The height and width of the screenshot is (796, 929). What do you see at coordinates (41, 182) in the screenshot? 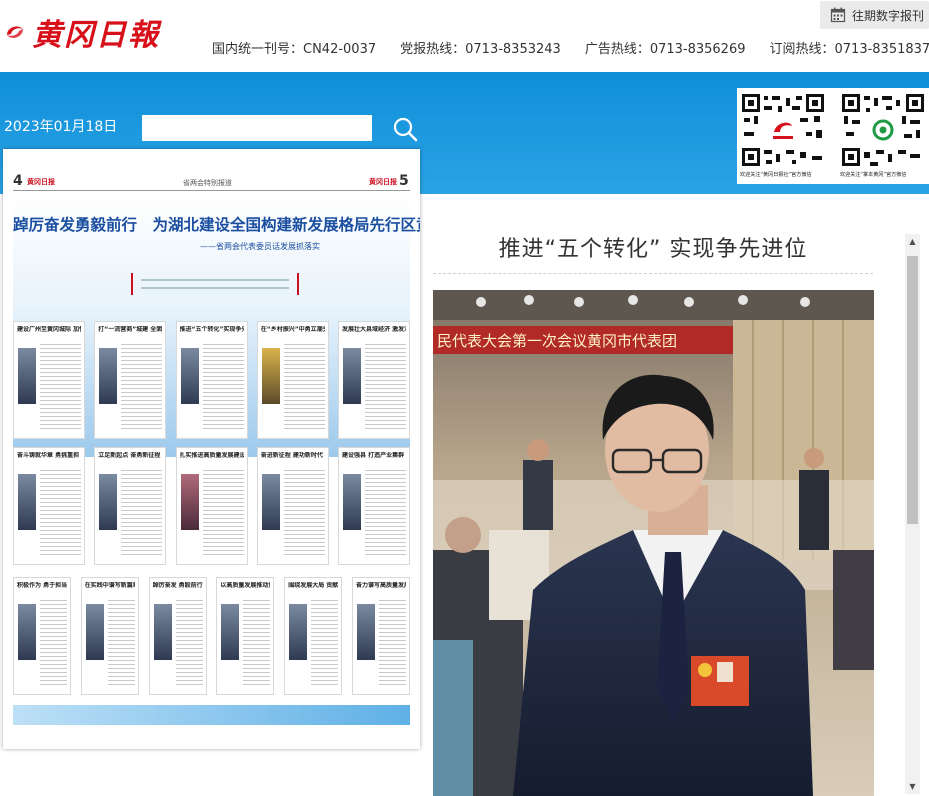
I see `masthead-left: 黄冈日报` at bounding box center [41, 182].